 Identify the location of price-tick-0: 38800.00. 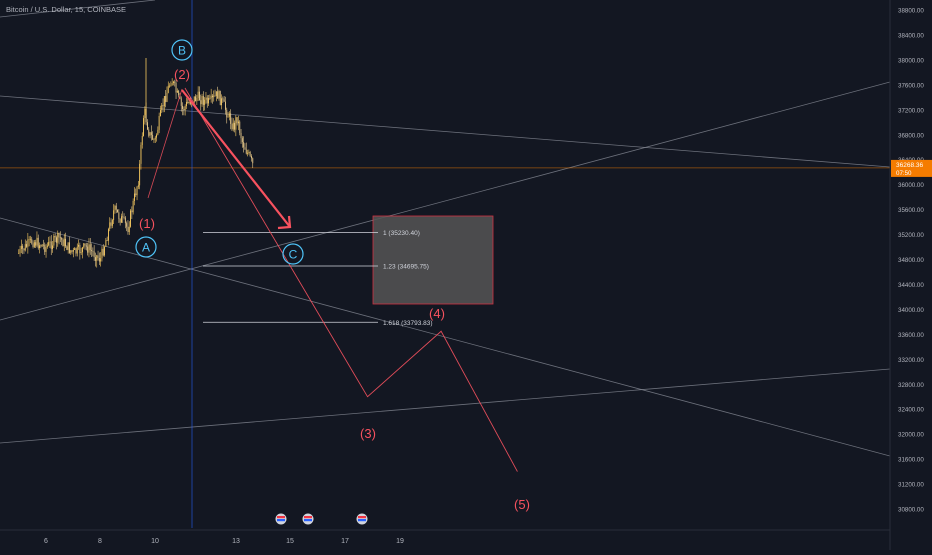
(911, 11).